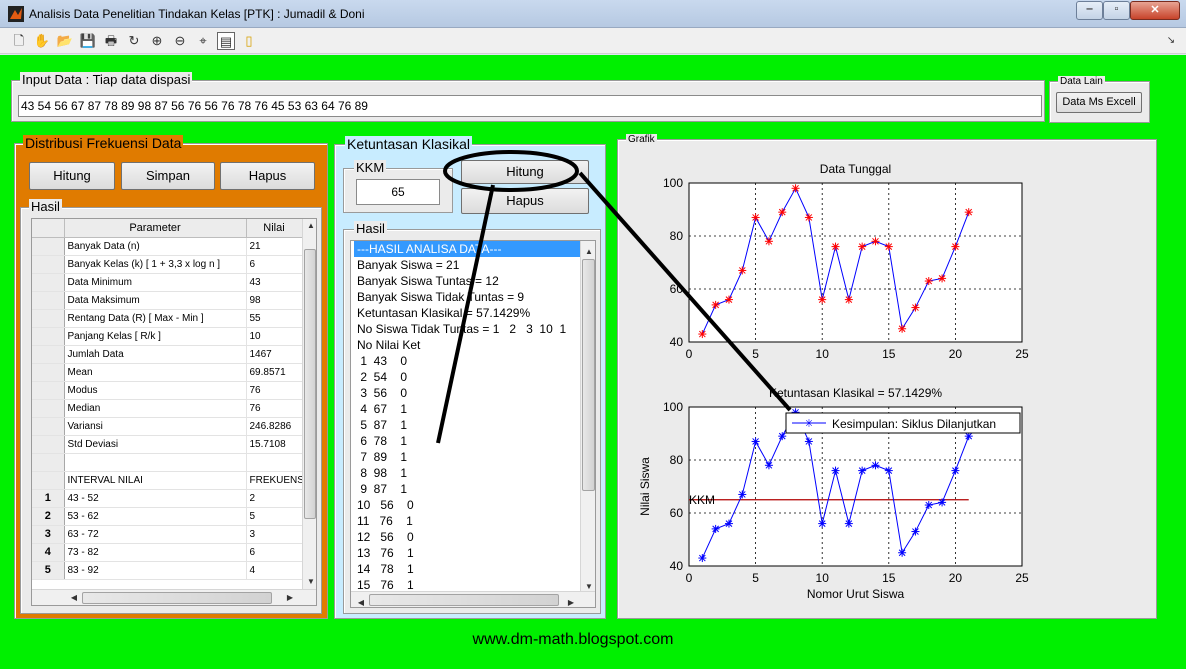 The width and height of the screenshot is (1186, 669). What do you see at coordinates (167, 426) in the screenshot?
I see `table-row: Variansi 246.8286` at bounding box center [167, 426].